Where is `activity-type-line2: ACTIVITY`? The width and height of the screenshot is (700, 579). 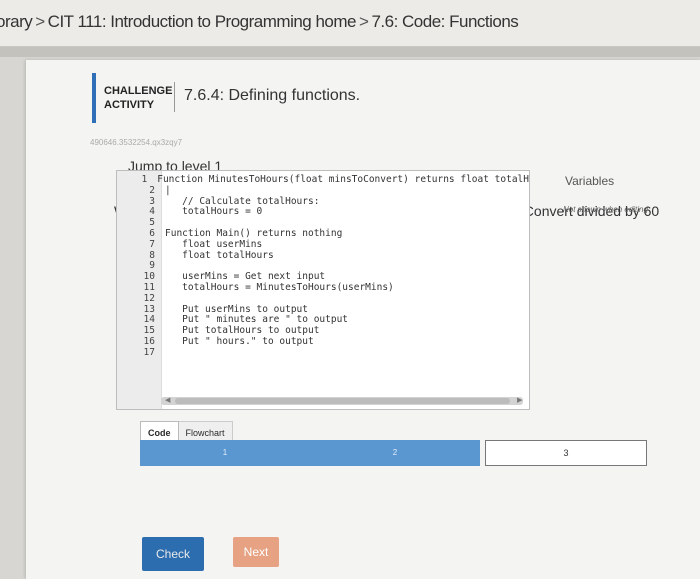 activity-type-line2: ACTIVITY is located at coordinates (129, 105).